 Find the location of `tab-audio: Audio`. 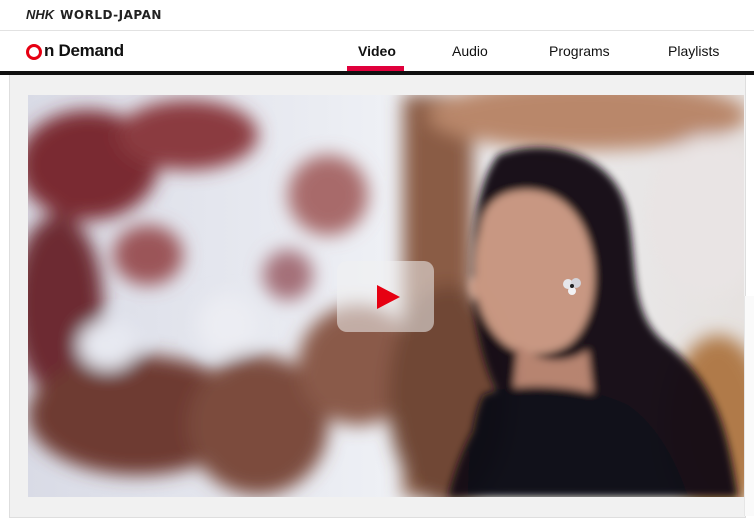

tab-audio: Audio is located at coordinates (470, 51).